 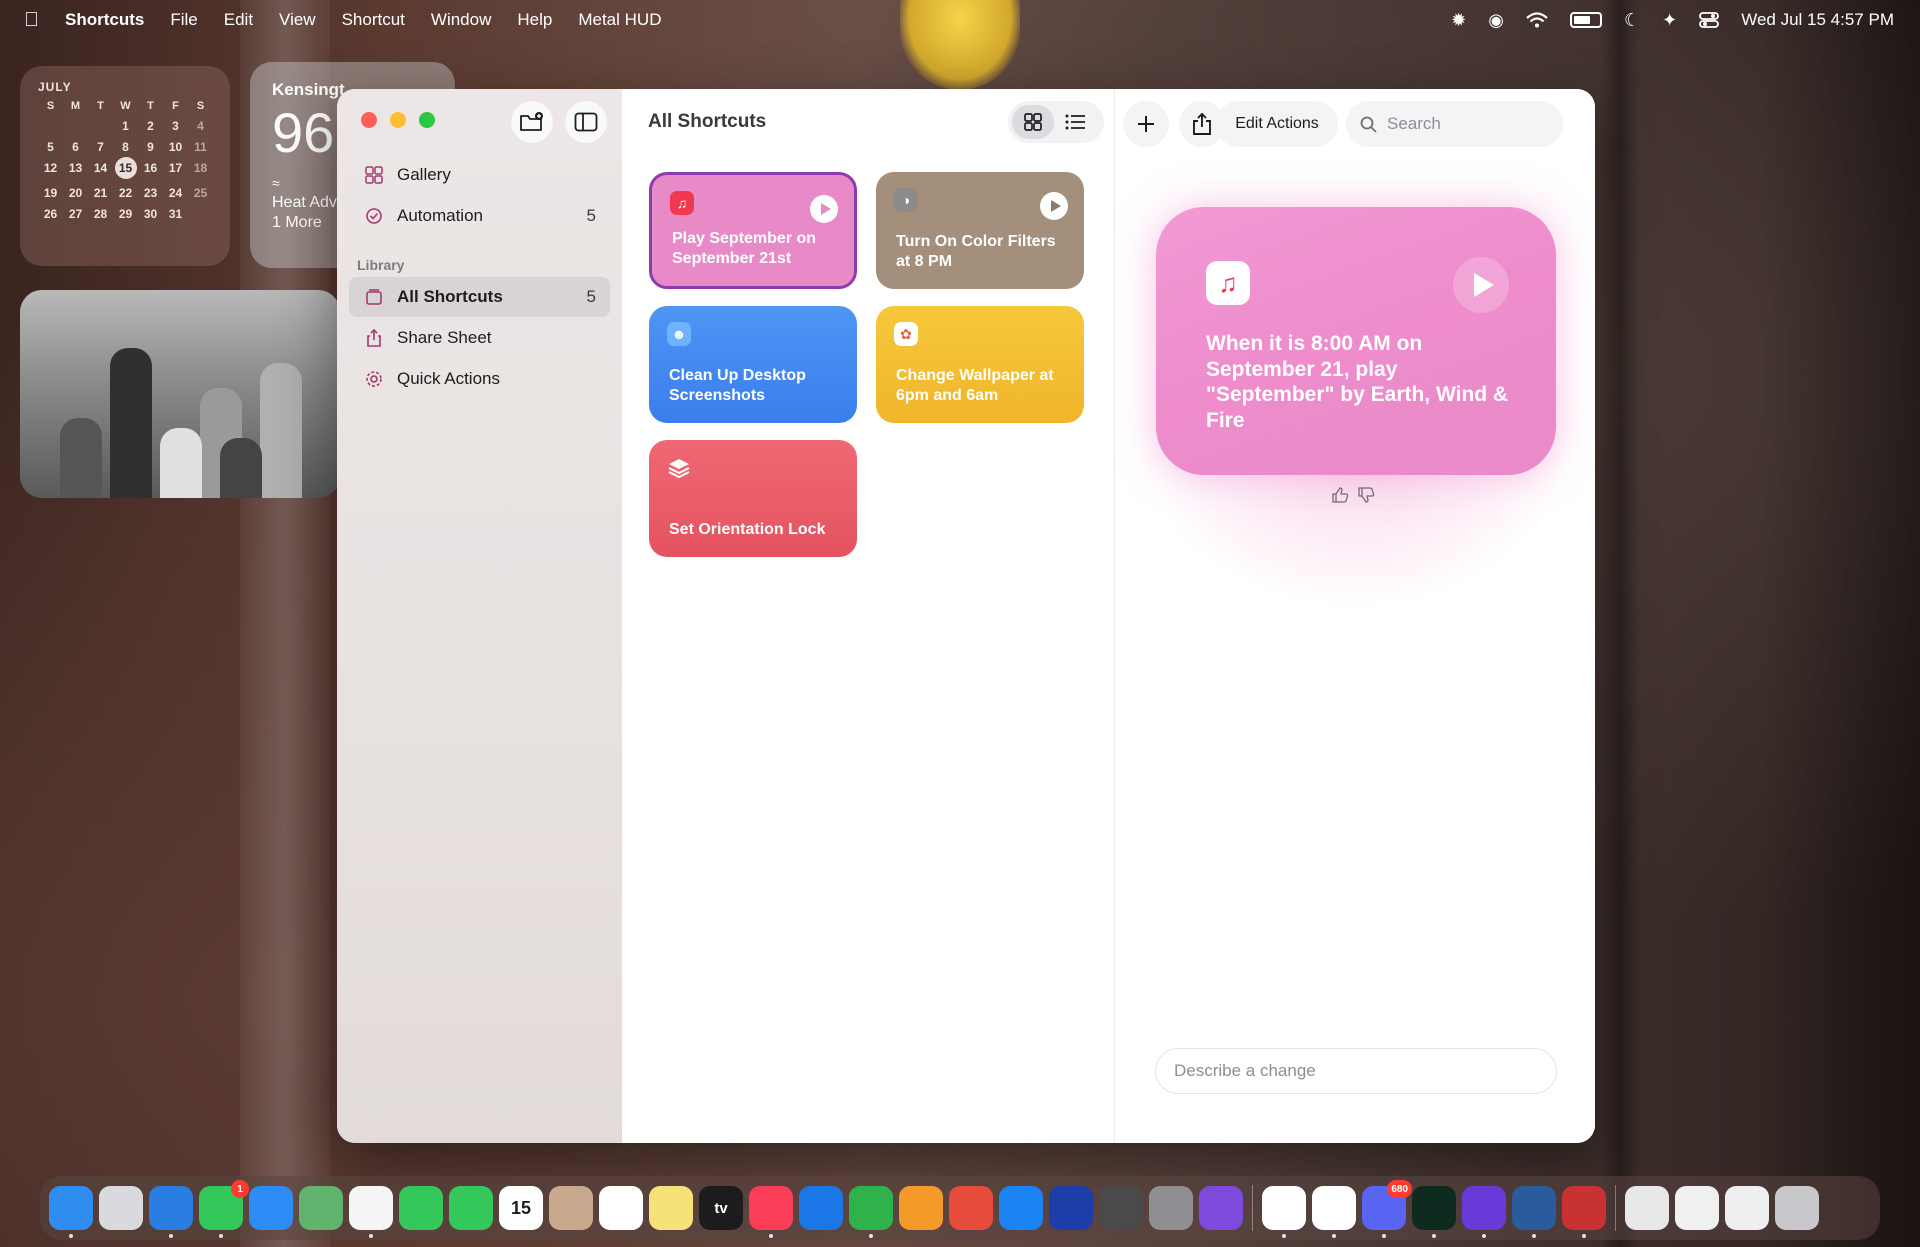 I want to click on sidebar-item-label: Gallery, so click(x=424, y=174).